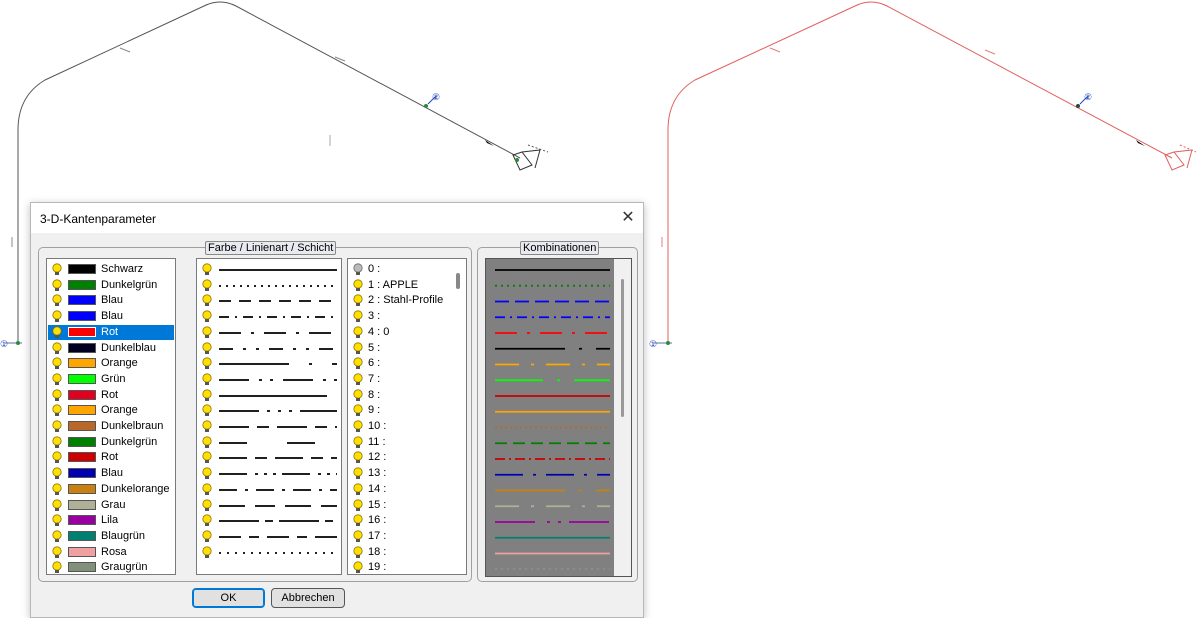 Image resolution: width=1197 pixels, height=618 pixels. I want to click on color-name: Blaugrün, so click(123, 535).